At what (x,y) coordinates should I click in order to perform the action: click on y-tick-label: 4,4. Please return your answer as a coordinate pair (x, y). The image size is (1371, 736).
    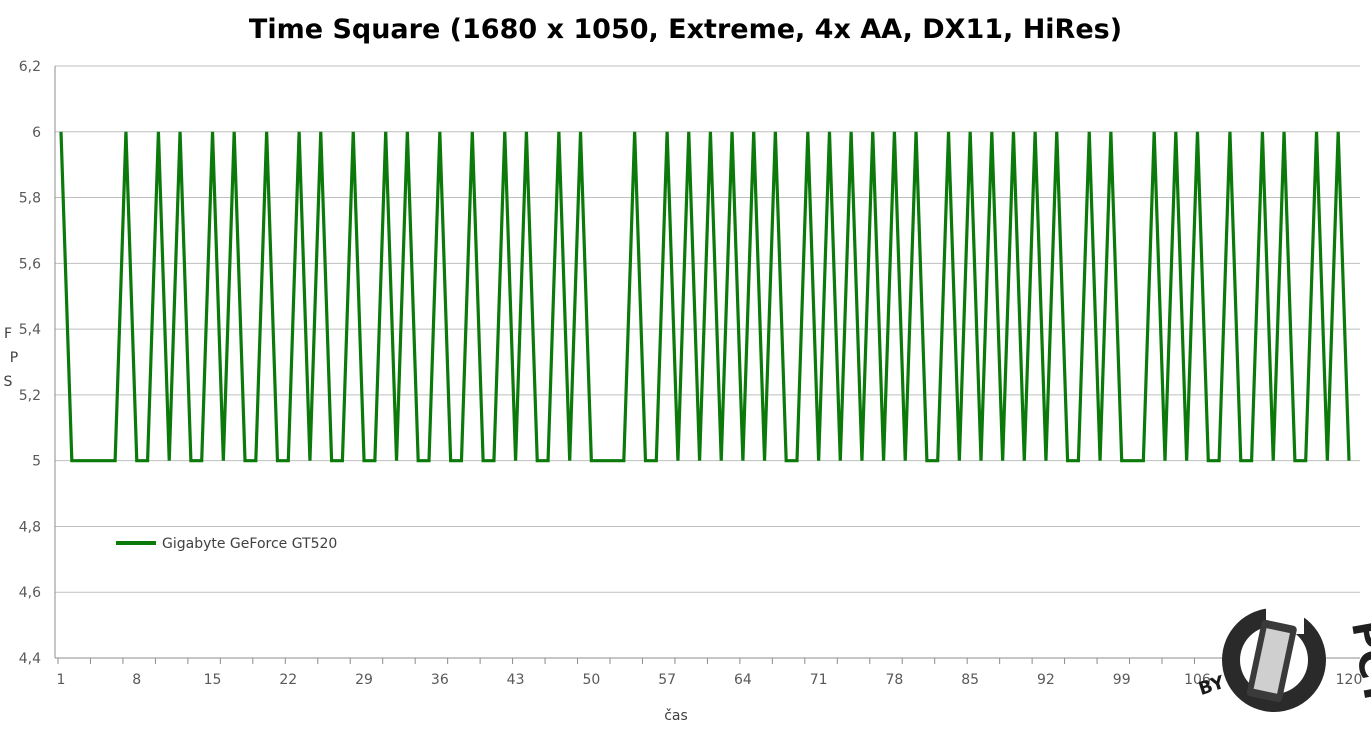
    Looking at the image, I should click on (30, 659).